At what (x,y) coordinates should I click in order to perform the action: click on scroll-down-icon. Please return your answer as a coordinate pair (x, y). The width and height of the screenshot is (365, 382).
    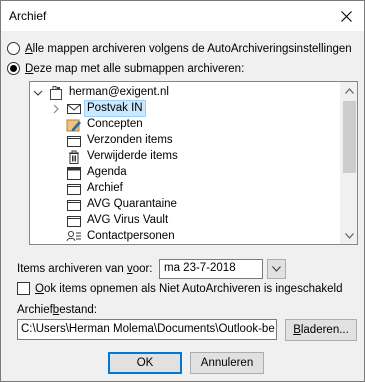
    Looking at the image, I should click on (349, 235).